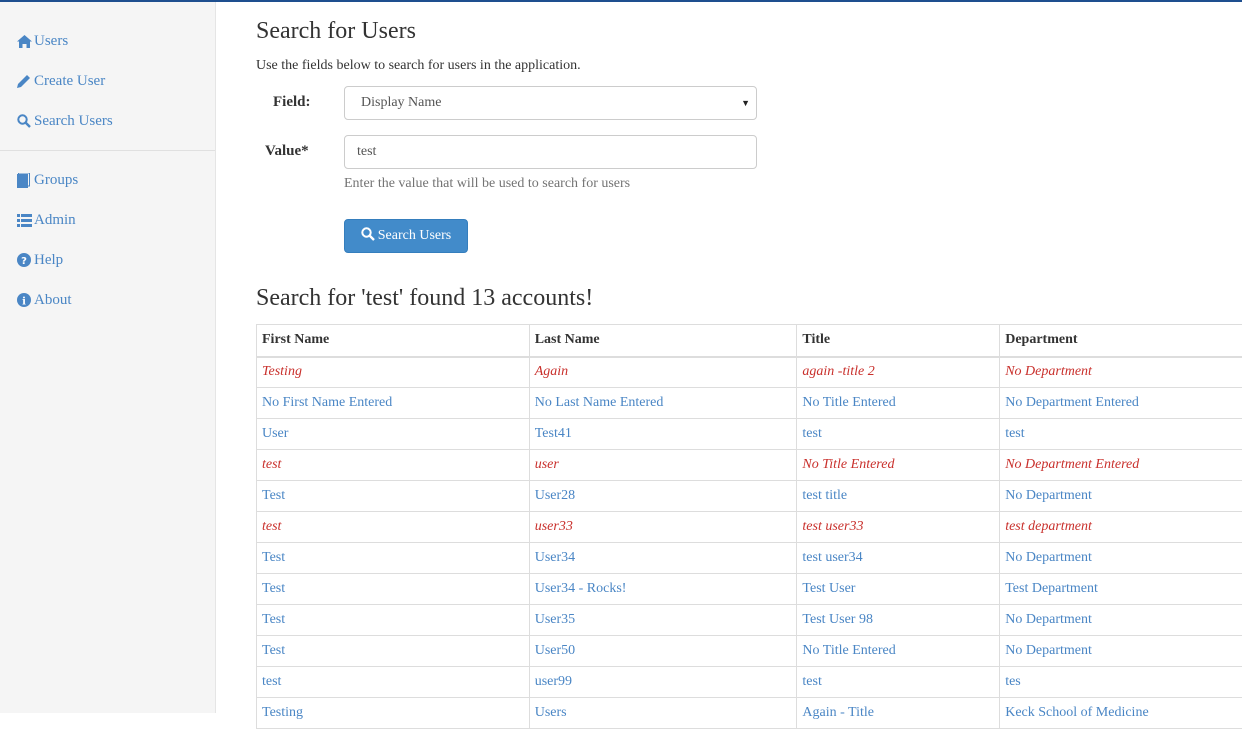  I want to click on pencil-icon, so click(25, 81).